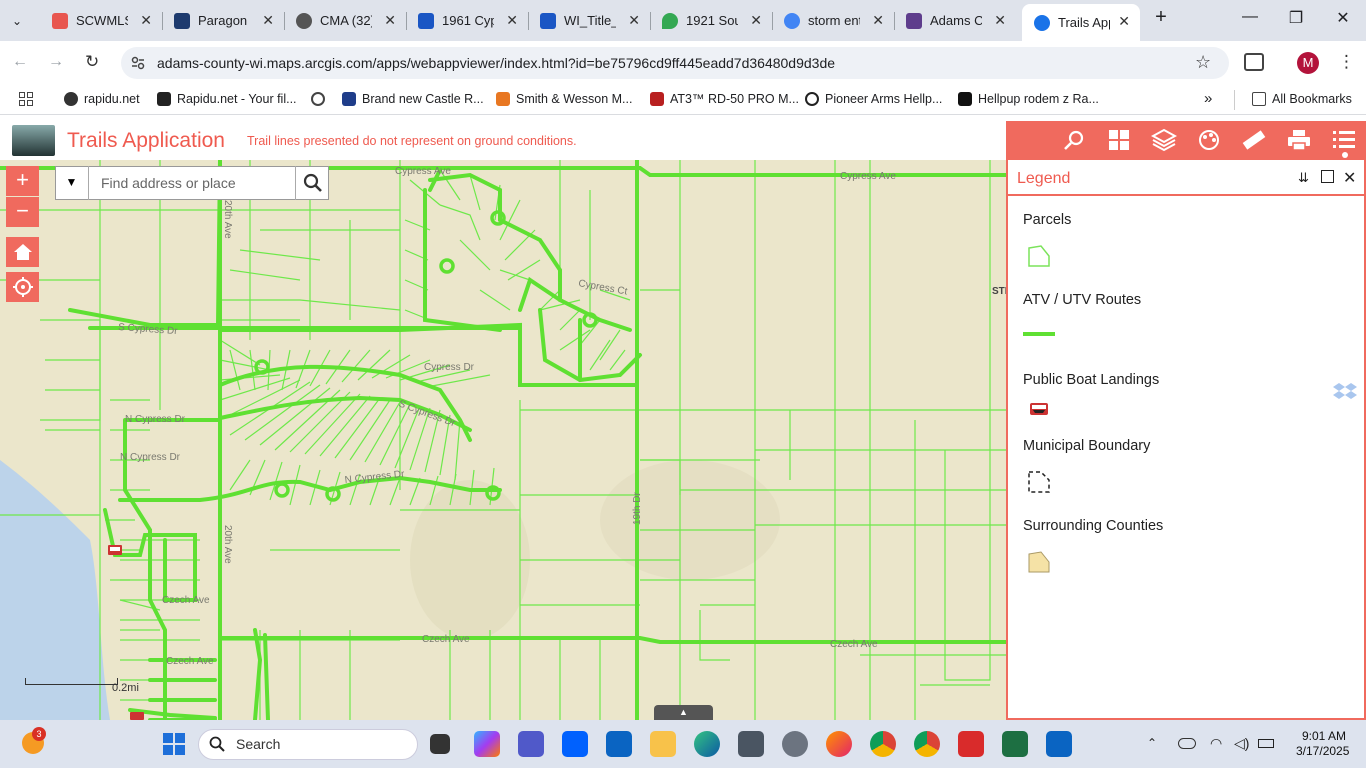 The height and width of the screenshot is (768, 1366). What do you see at coordinates (971, 744) in the screenshot?
I see `app-red-icon` at bounding box center [971, 744].